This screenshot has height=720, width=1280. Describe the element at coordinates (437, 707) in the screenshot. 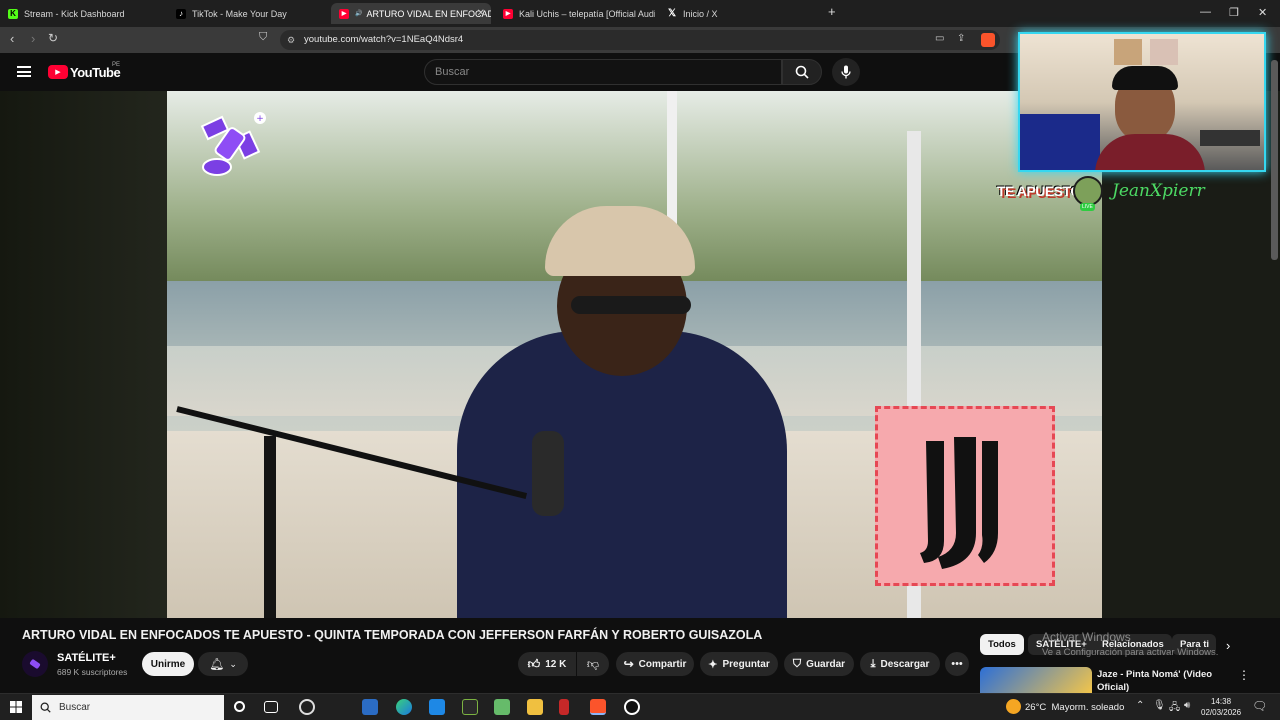

I see `mail-icon` at that location.